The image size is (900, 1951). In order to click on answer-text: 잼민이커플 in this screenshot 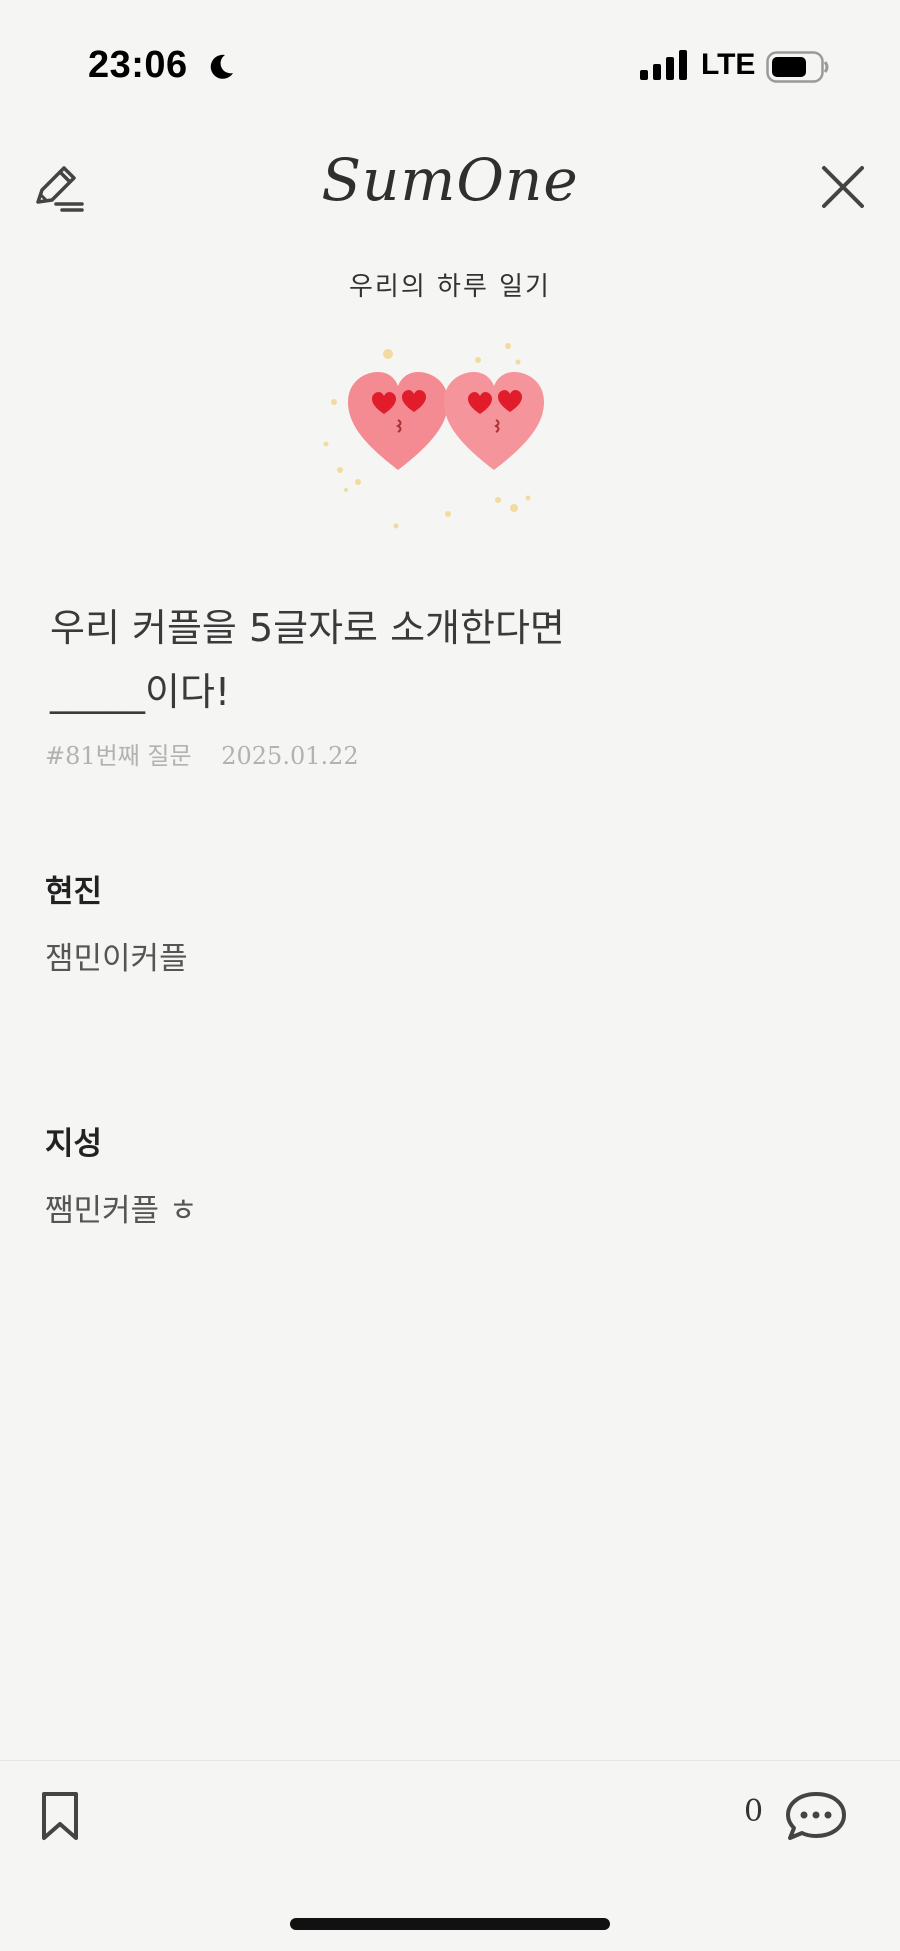, I will do `click(116, 959)`.